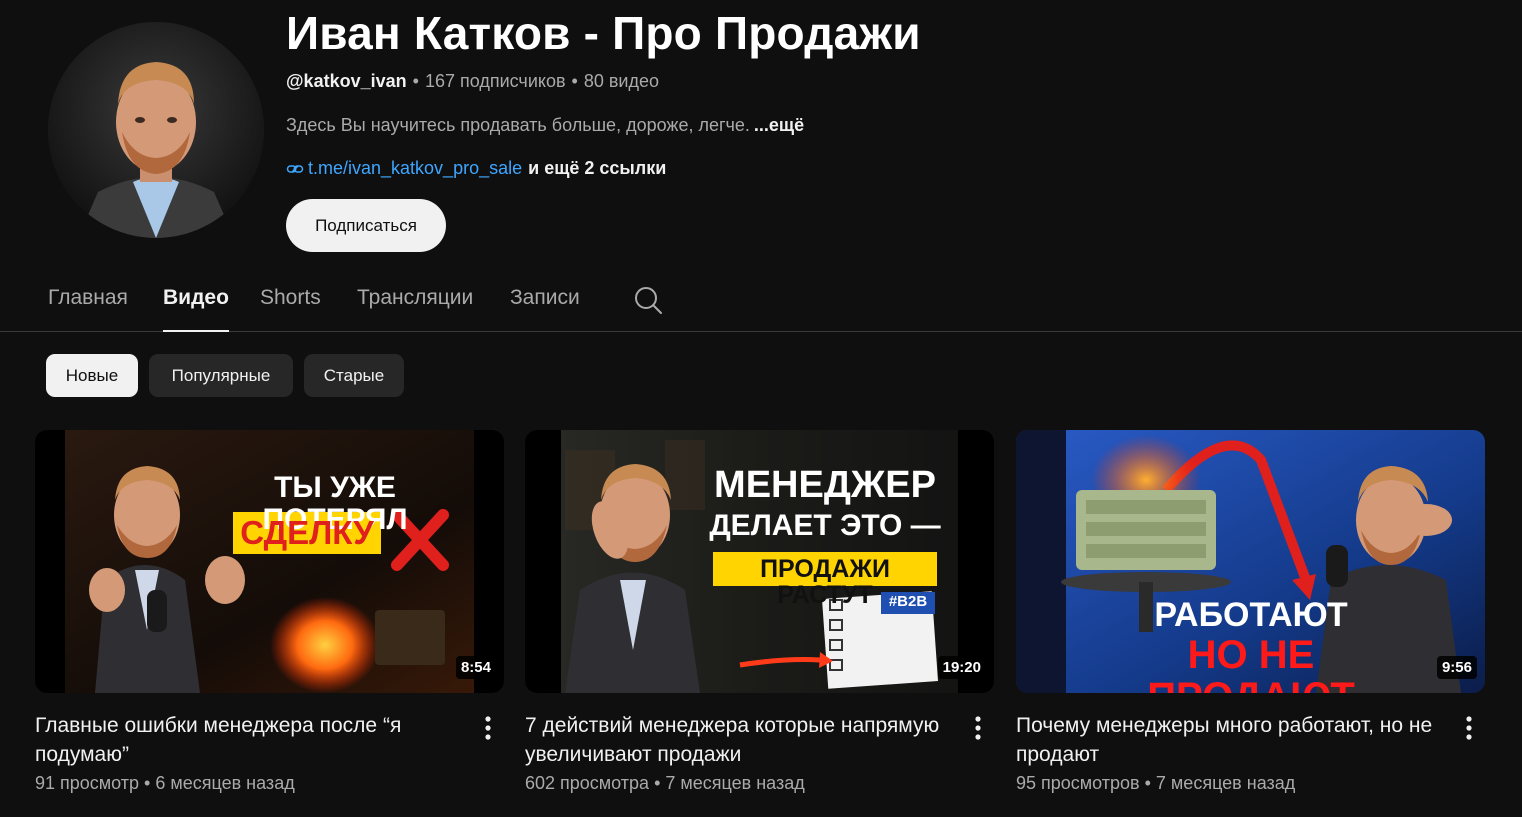 Image resolution: width=1522 pixels, height=817 pixels. What do you see at coordinates (1456, 667) in the screenshot?
I see `video-duration: 9:56` at bounding box center [1456, 667].